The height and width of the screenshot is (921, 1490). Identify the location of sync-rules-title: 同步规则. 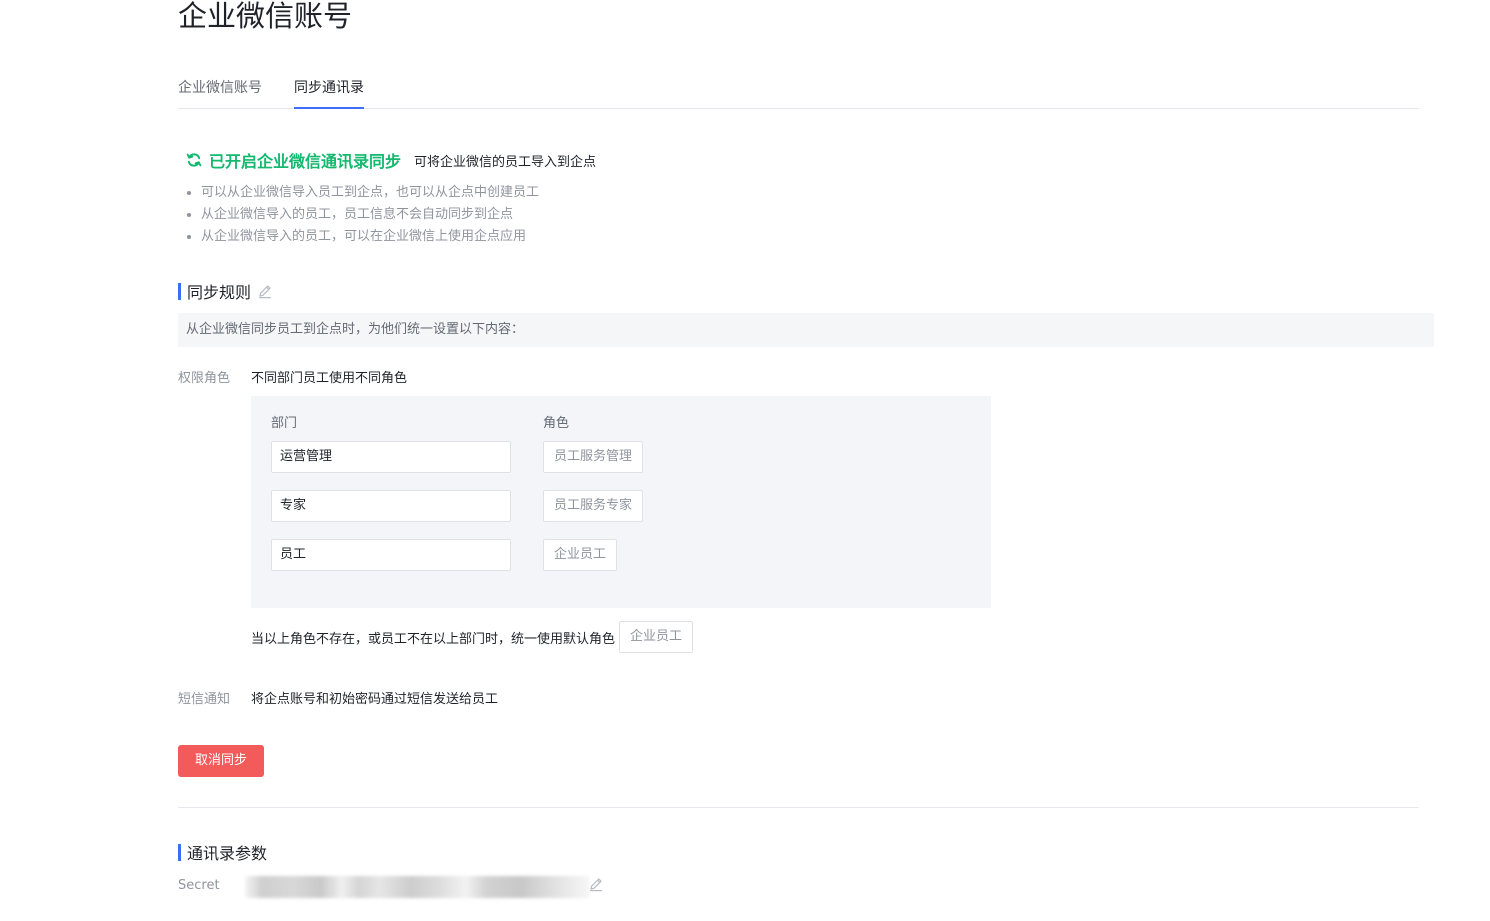
(219, 292).